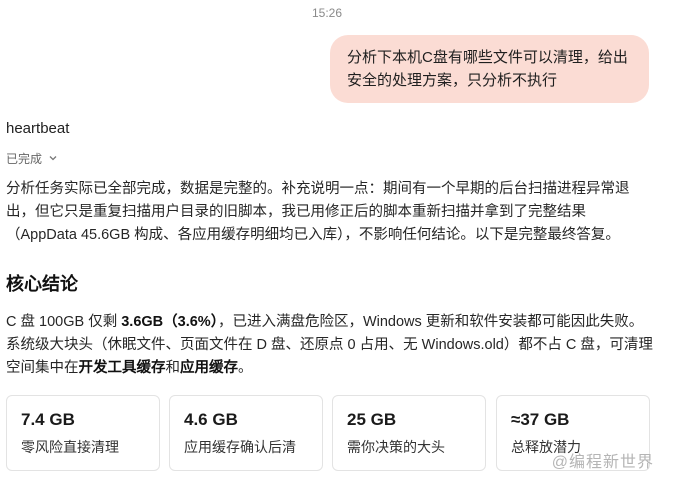 This screenshot has width=674, height=486. Describe the element at coordinates (409, 433) in the screenshot. I see `stat-card-decision: 25 GB 需你决策的大头` at that location.